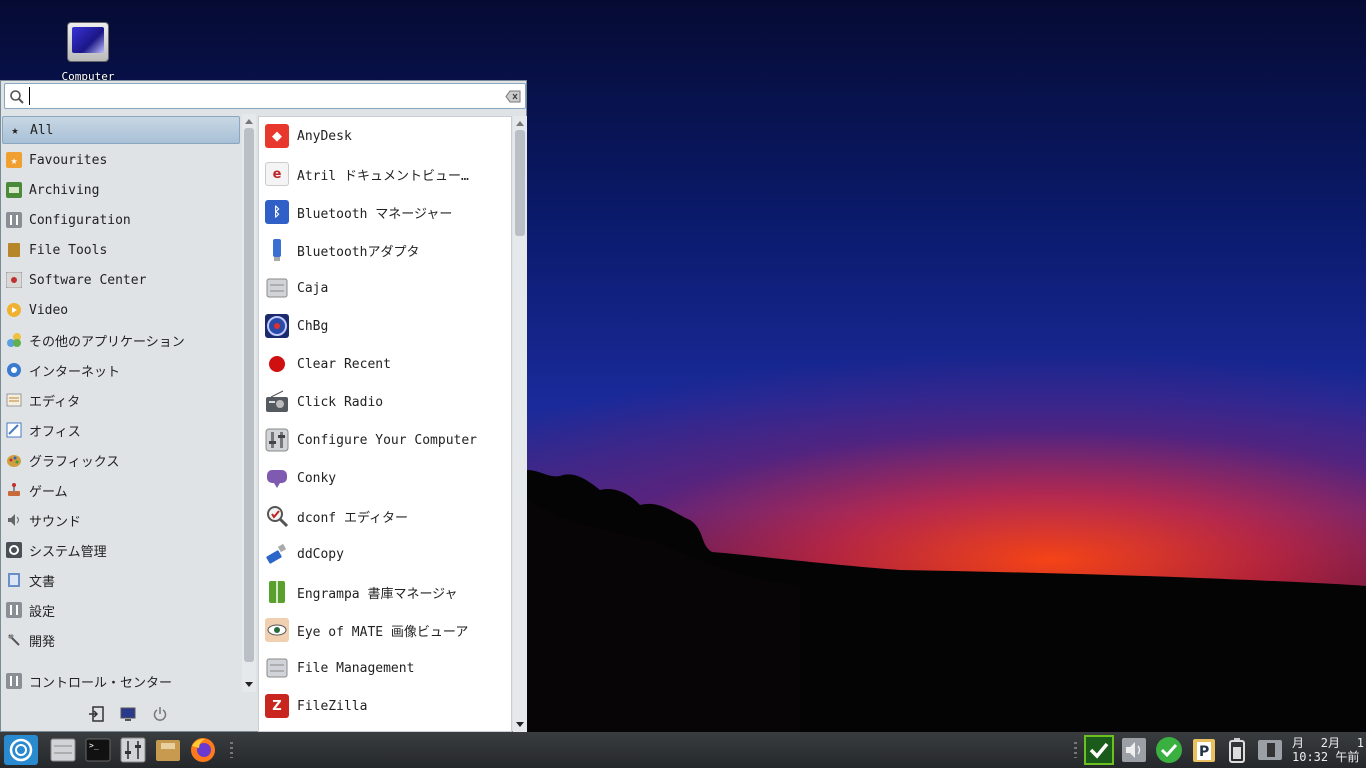  I want to click on logout-button, so click(96, 714).